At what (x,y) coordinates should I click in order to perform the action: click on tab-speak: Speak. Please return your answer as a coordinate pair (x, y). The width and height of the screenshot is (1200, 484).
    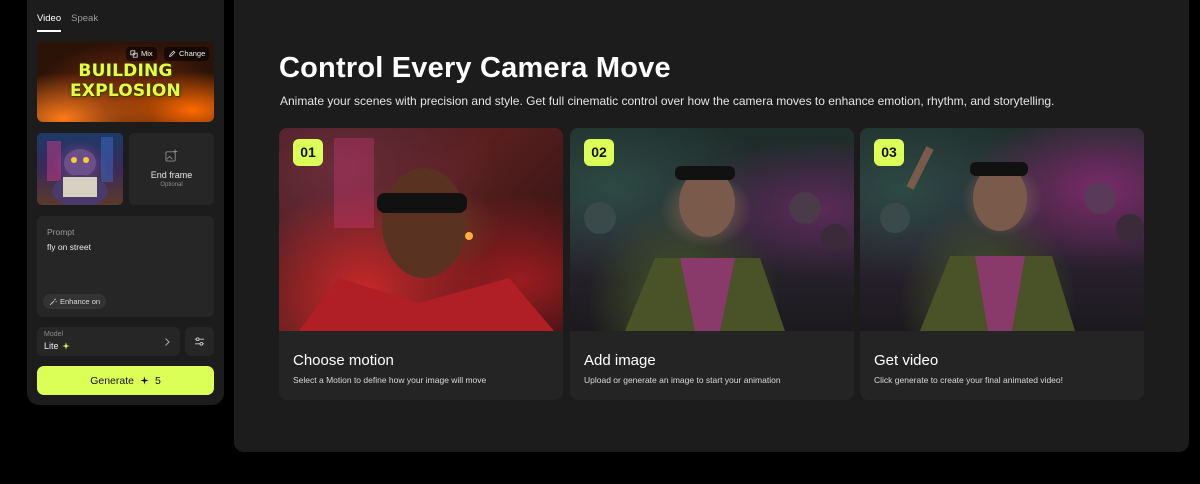
    Looking at the image, I should click on (84, 20).